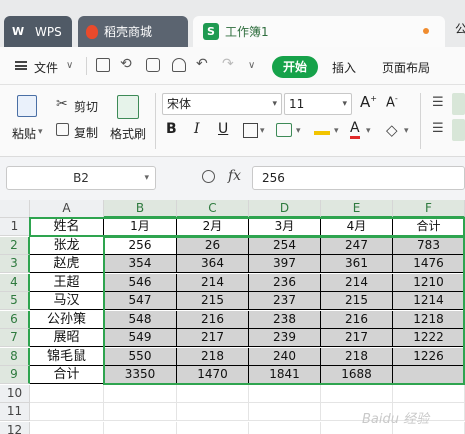 Image resolution: width=465 pixels, height=434 pixels. What do you see at coordinates (140, 282) in the screenshot?
I see `cell-b4: 546` at bounding box center [140, 282].